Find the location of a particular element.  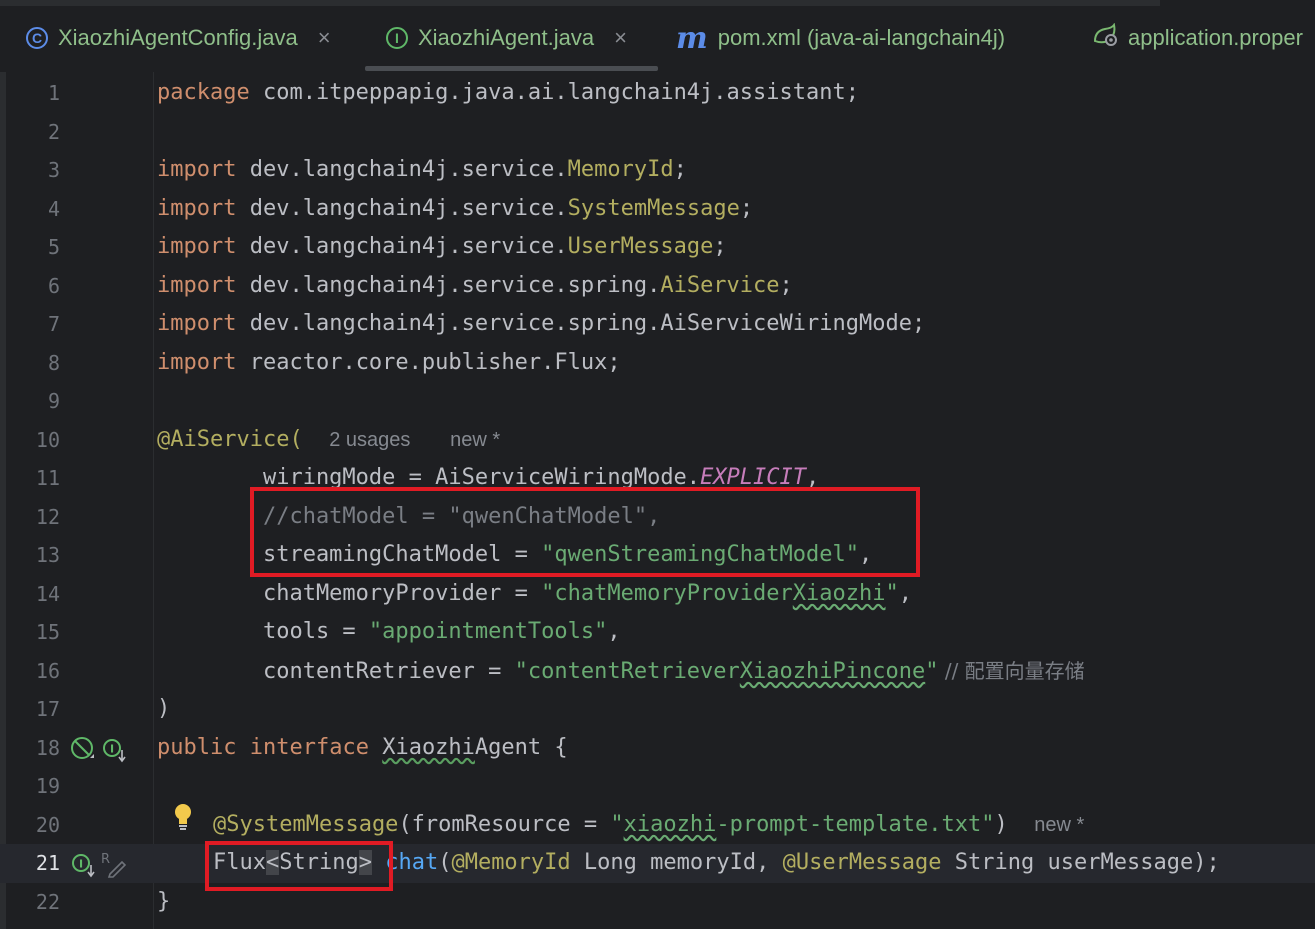

string-literal: "contentRetriever is located at coordinates (627, 671).